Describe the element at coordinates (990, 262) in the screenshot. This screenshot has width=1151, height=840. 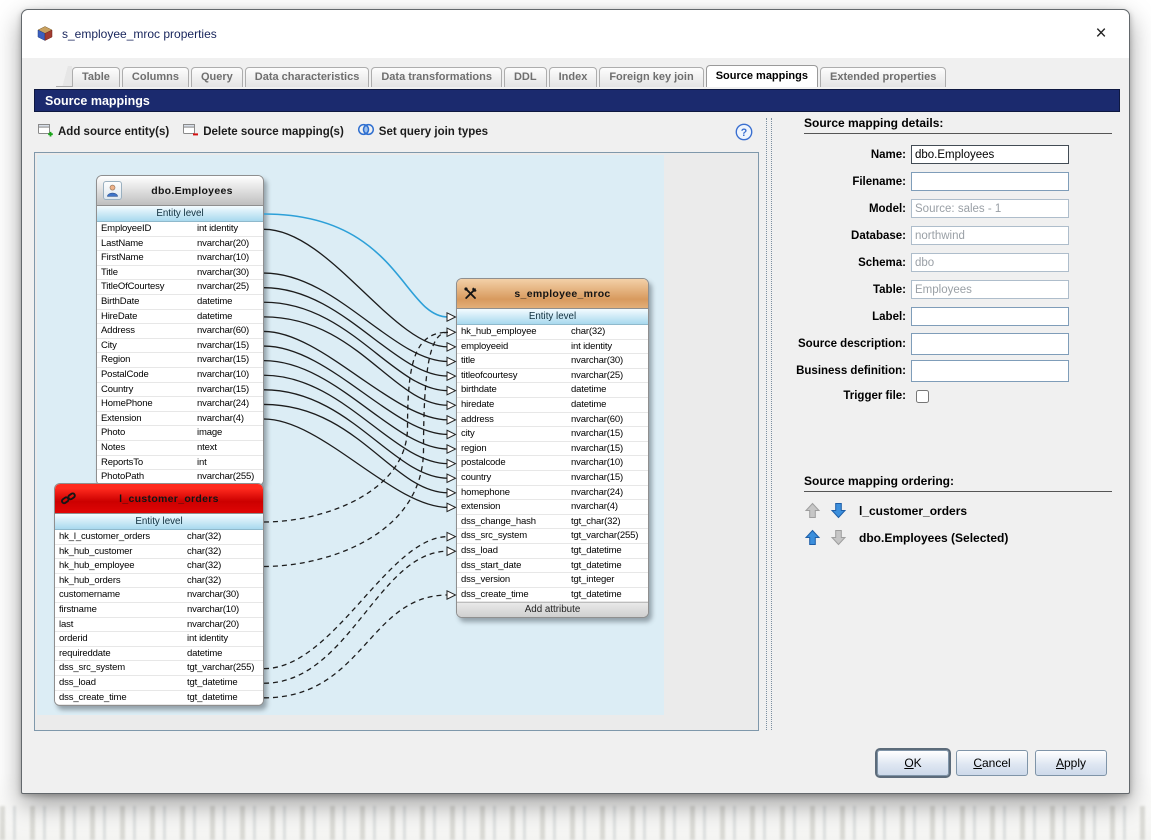
I see `field-input-schema` at that location.